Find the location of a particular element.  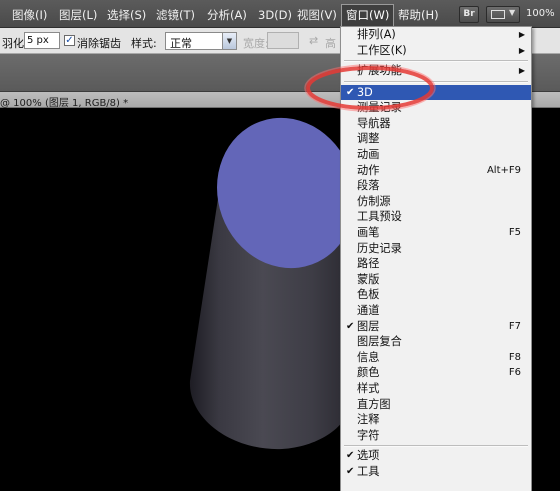

window-menu-item-label: 信息 is located at coordinates (368, 357).